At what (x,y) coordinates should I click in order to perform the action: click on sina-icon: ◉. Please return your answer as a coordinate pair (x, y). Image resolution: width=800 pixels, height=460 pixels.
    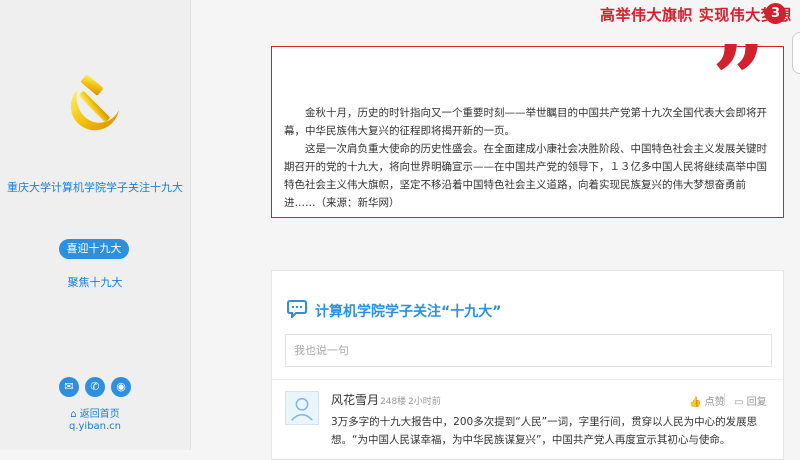
    Looking at the image, I should click on (121, 387).